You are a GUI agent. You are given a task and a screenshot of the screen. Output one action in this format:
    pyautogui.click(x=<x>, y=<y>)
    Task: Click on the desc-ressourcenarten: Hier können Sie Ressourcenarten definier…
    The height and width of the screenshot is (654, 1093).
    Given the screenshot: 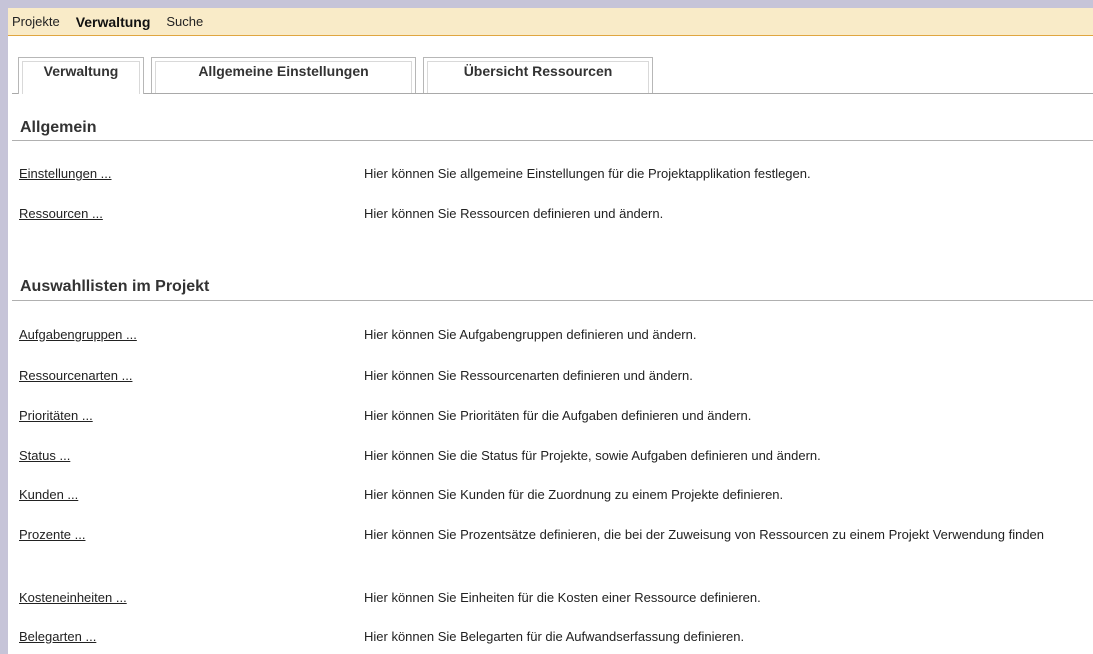 What is the action you would take?
    pyautogui.click(x=528, y=375)
    